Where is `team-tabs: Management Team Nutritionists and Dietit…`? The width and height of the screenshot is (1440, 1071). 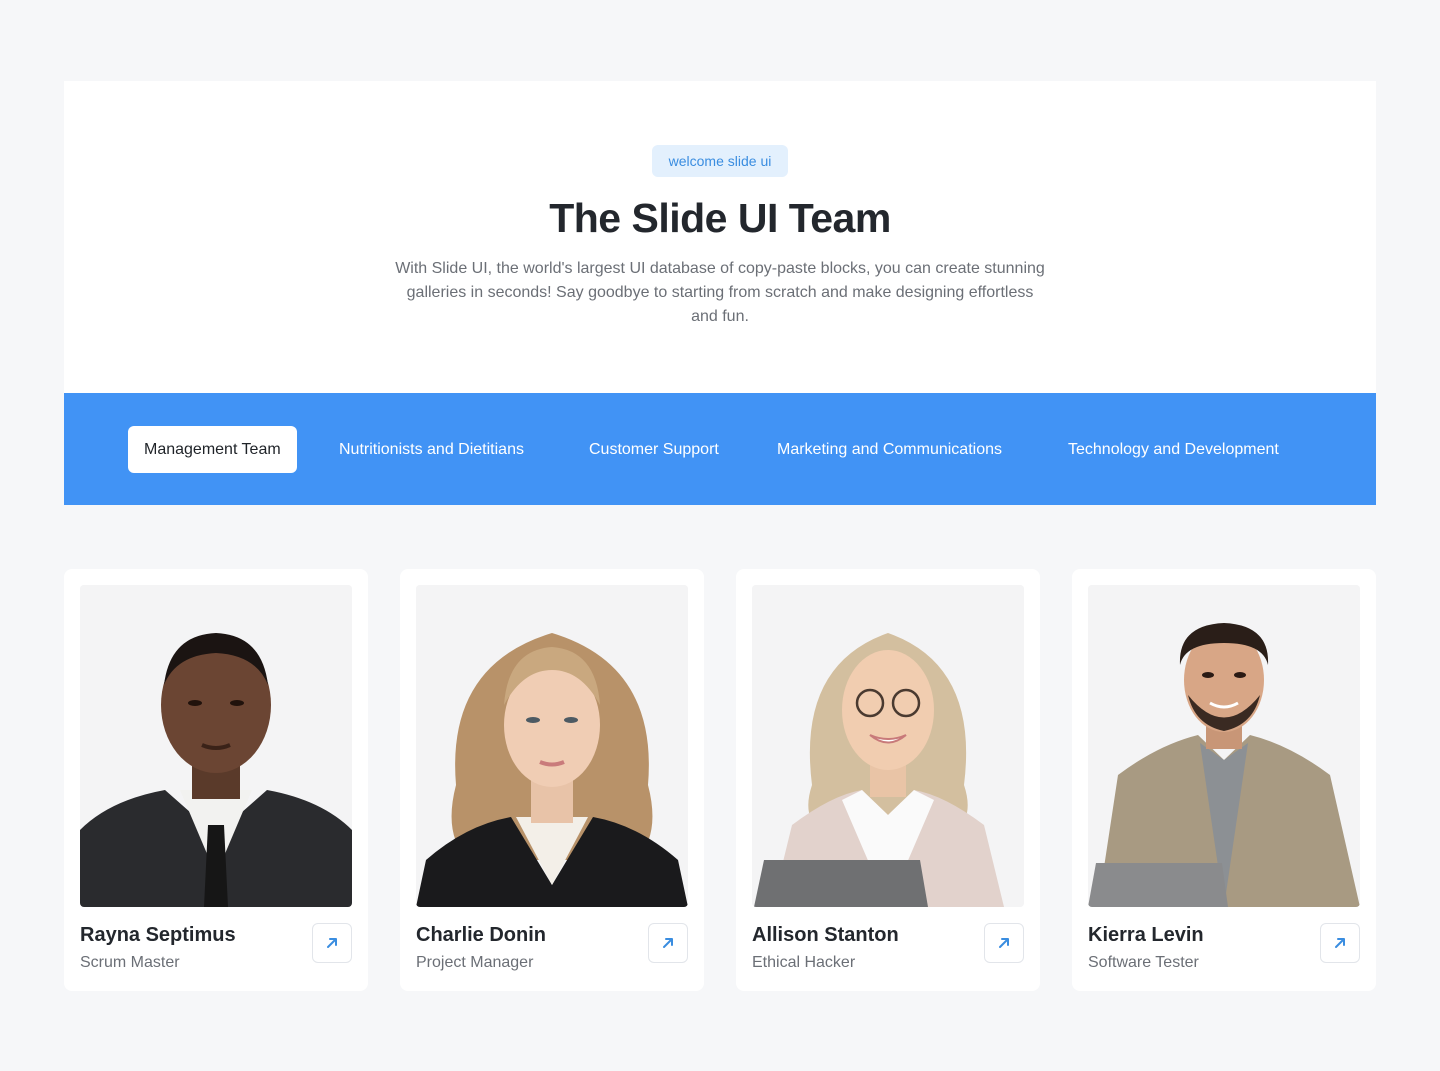 team-tabs: Management Team Nutritionists and Dietit… is located at coordinates (720, 449).